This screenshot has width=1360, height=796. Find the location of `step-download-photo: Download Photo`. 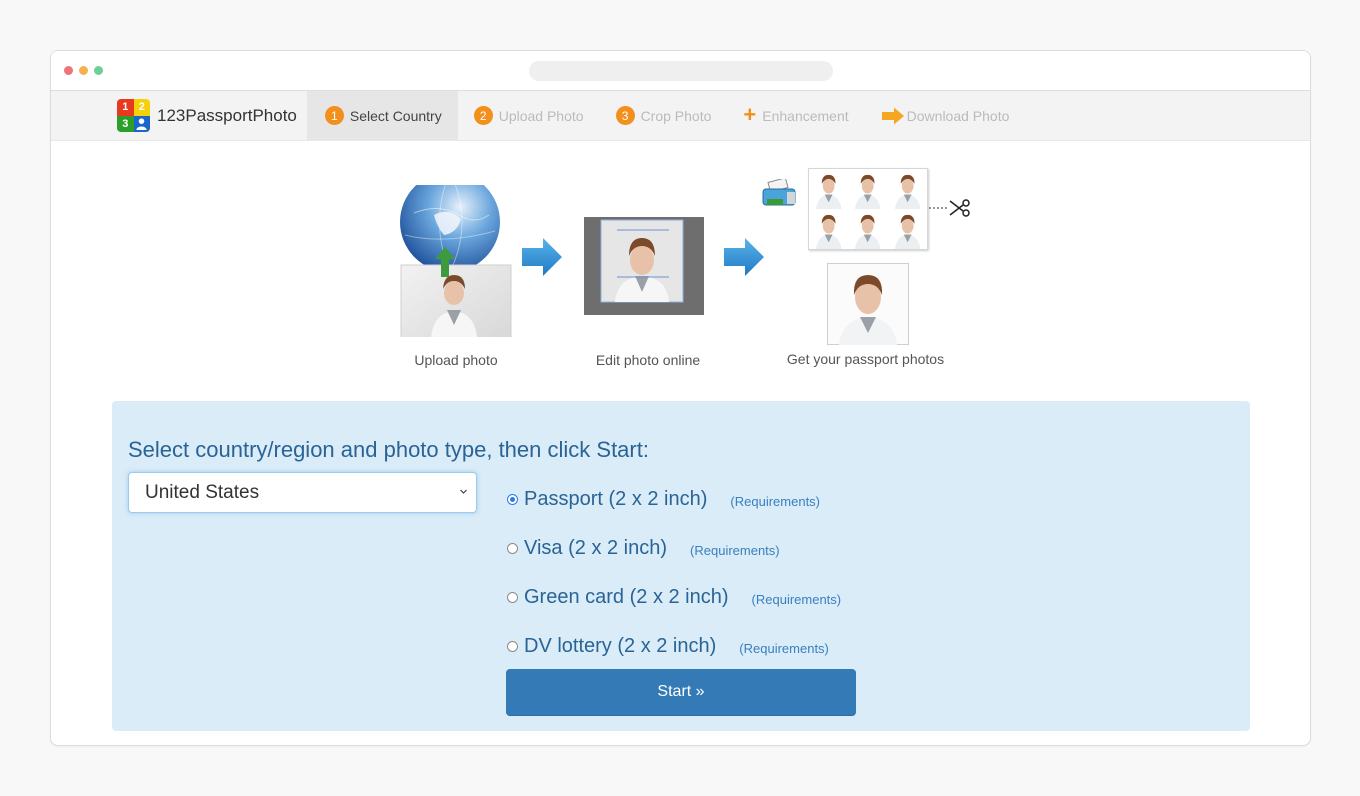

step-download-photo: Download Photo is located at coordinates (945, 115).